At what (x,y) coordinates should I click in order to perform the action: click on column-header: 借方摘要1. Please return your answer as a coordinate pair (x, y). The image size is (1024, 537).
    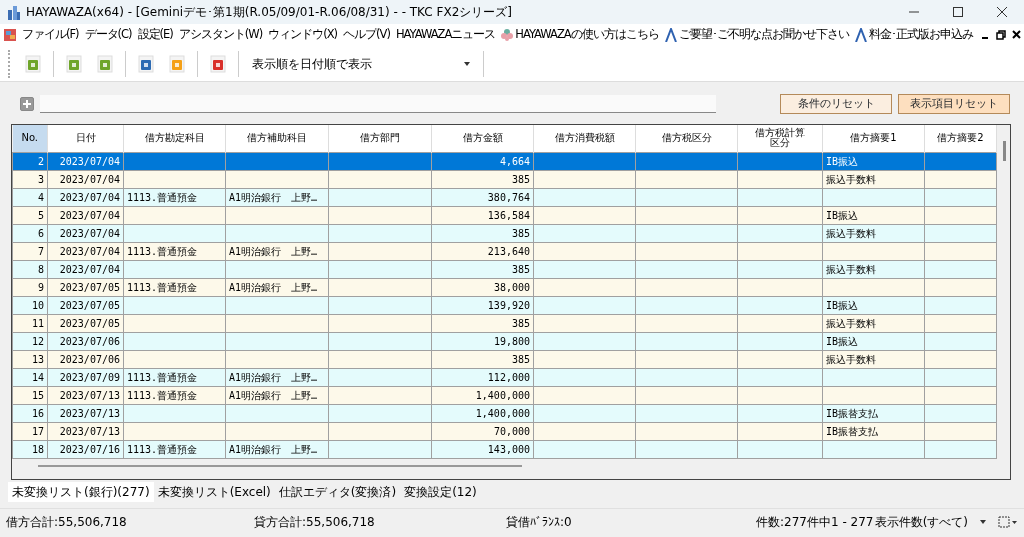
    Looking at the image, I should click on (873, 137).